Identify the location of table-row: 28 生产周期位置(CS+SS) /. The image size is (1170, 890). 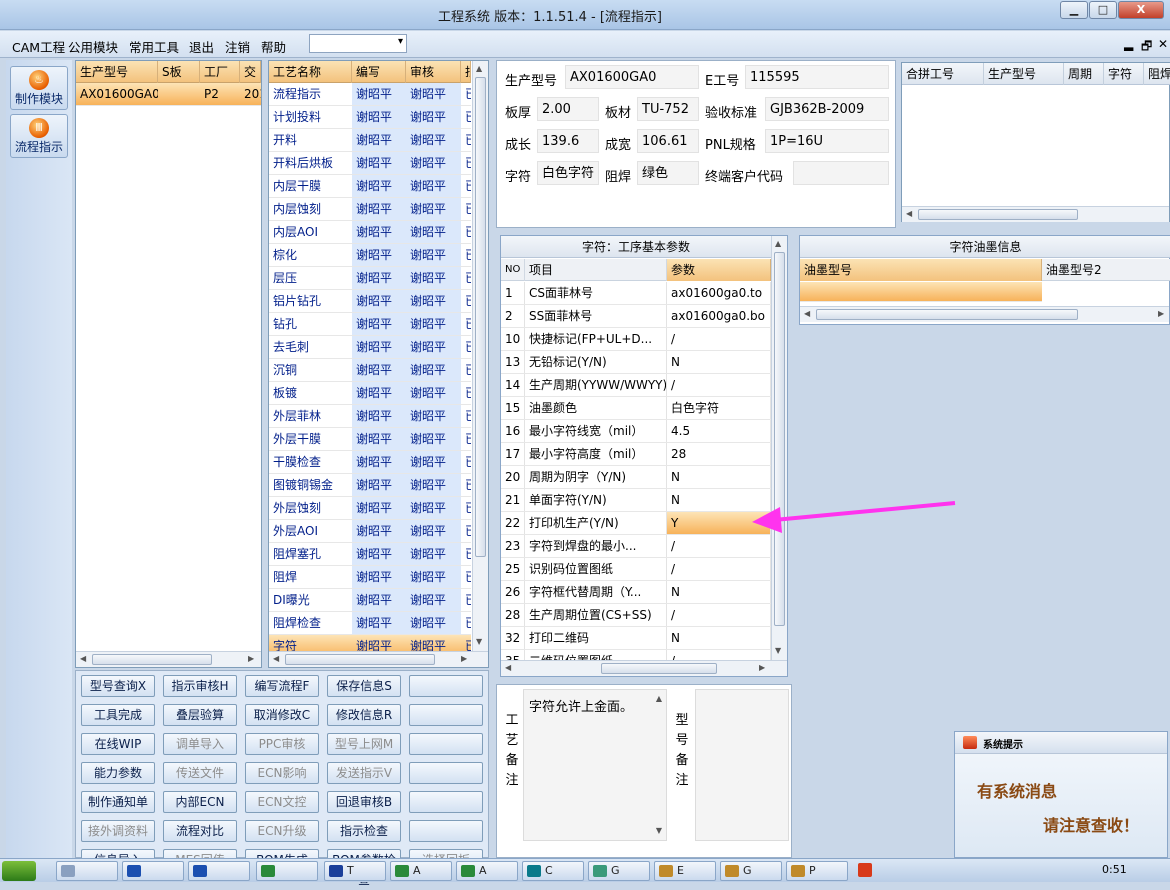
(636, 615).